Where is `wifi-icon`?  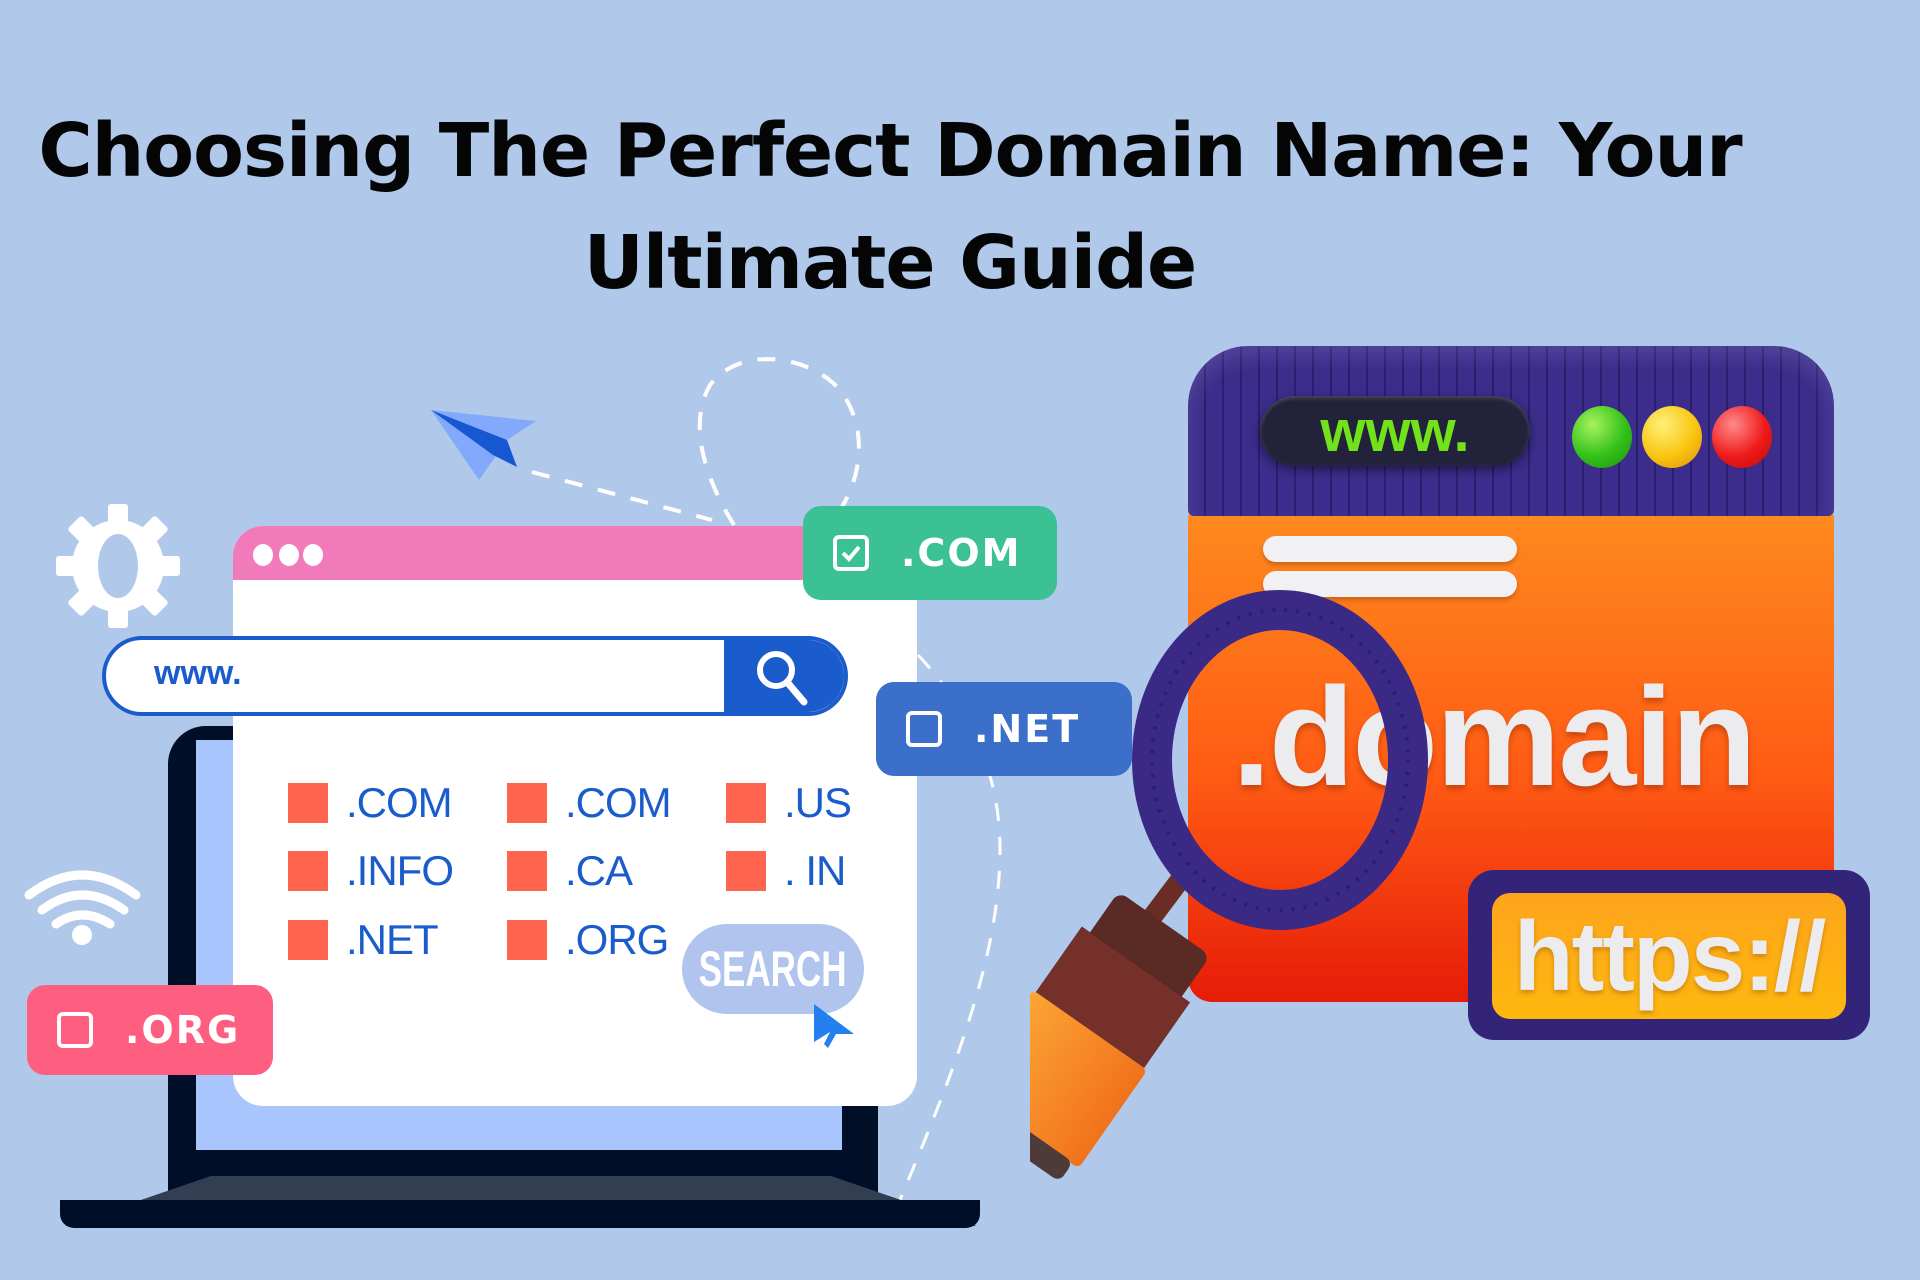
wifi-icon is located at coordinates (82, 899).